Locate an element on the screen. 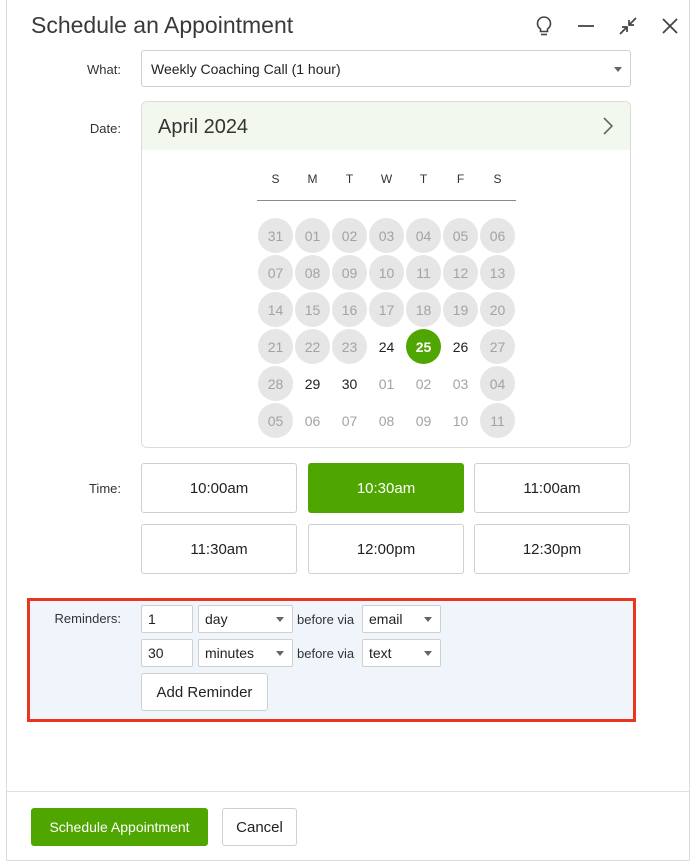  dialog-title: Schedule an Appointment is located at coordinates (162, 25).